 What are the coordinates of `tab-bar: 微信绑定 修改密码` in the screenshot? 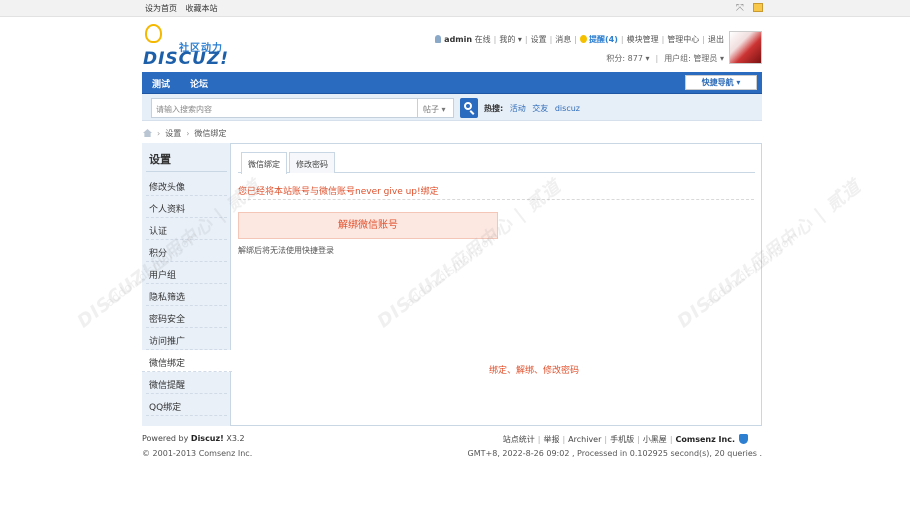 It's located at (496, 163).